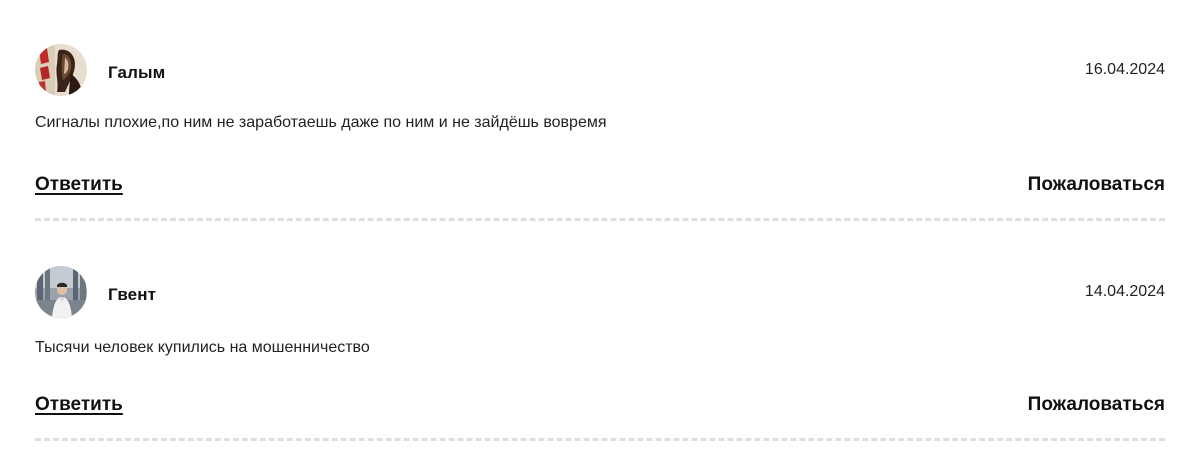  Describe the element at coordinates (202, 347) in the screenshot. I see `comment-text: Тысячи человек купились на мошенничество` at that location.